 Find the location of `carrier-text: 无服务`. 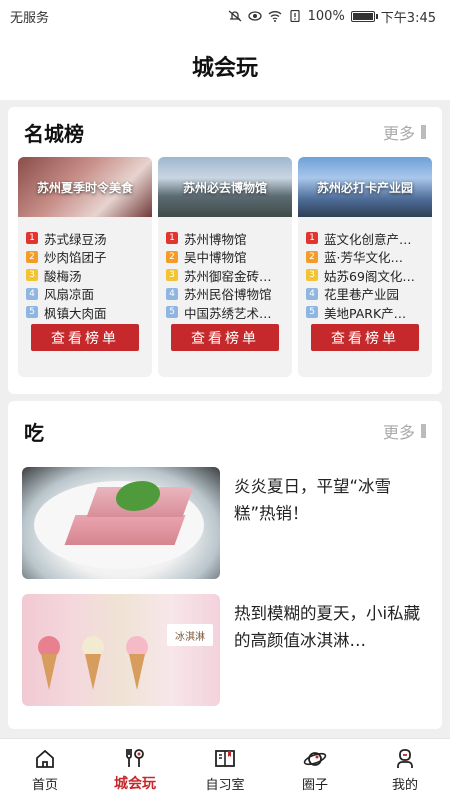

carrier-text: 无服务 is located at coordinates (30, 18).